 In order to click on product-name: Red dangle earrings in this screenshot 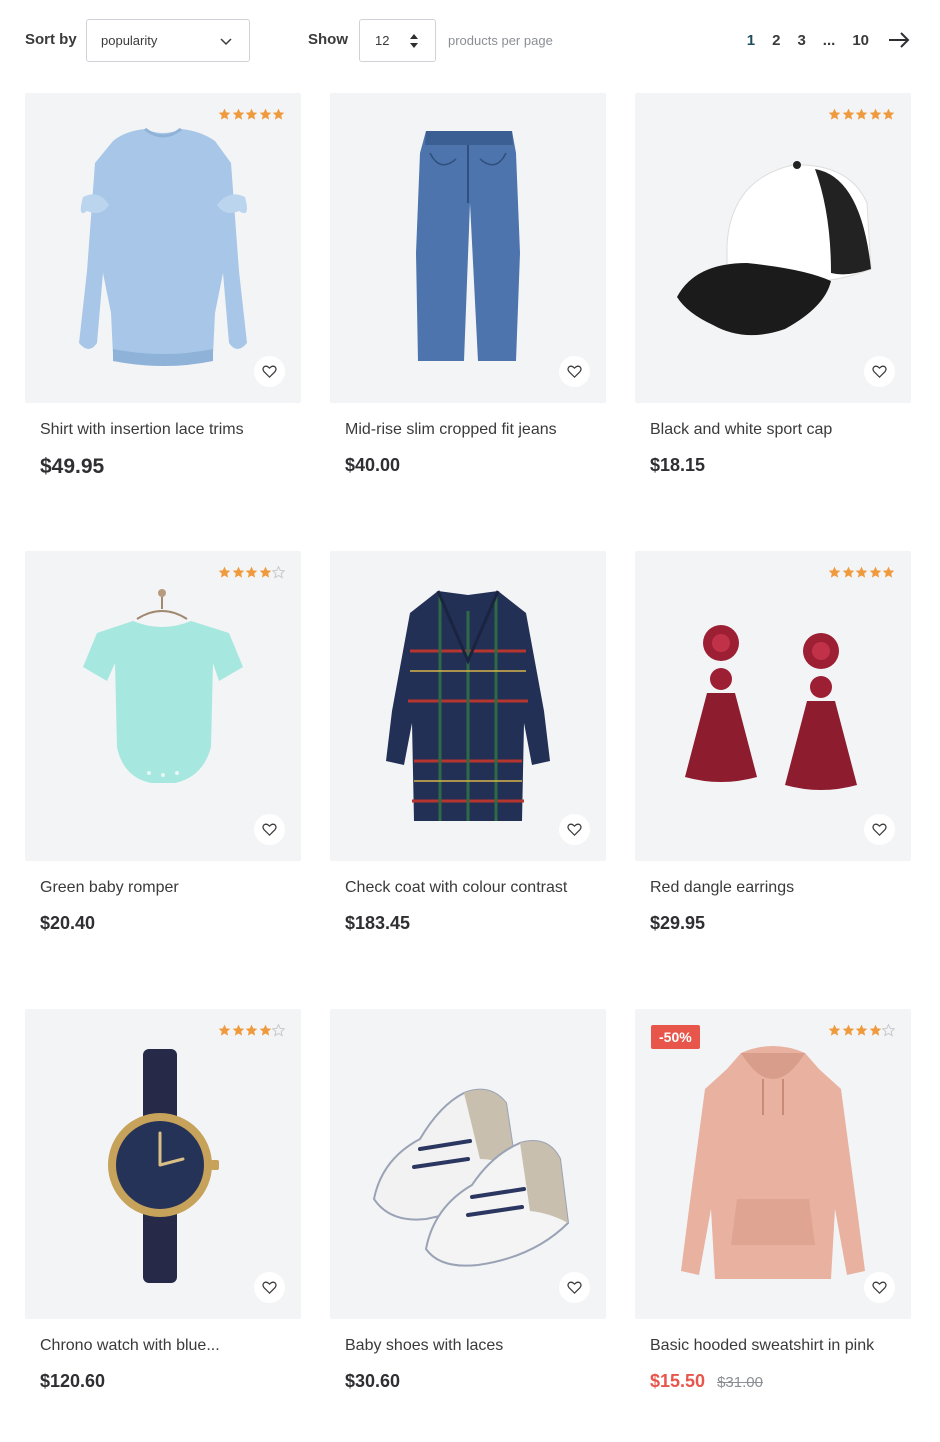, I will do `click(722, 888)`.